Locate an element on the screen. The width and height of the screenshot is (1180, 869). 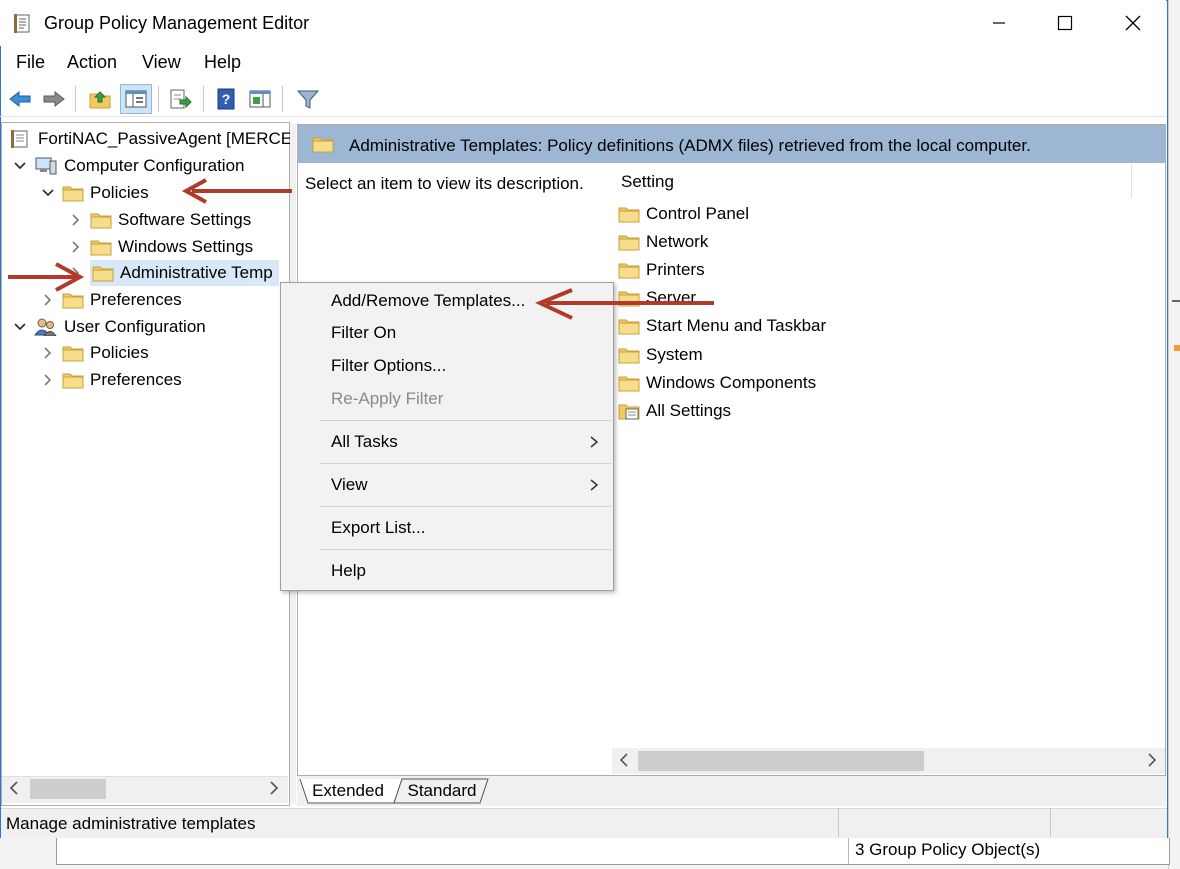
help-book-icon: ? is located at coordinates (226, 99).